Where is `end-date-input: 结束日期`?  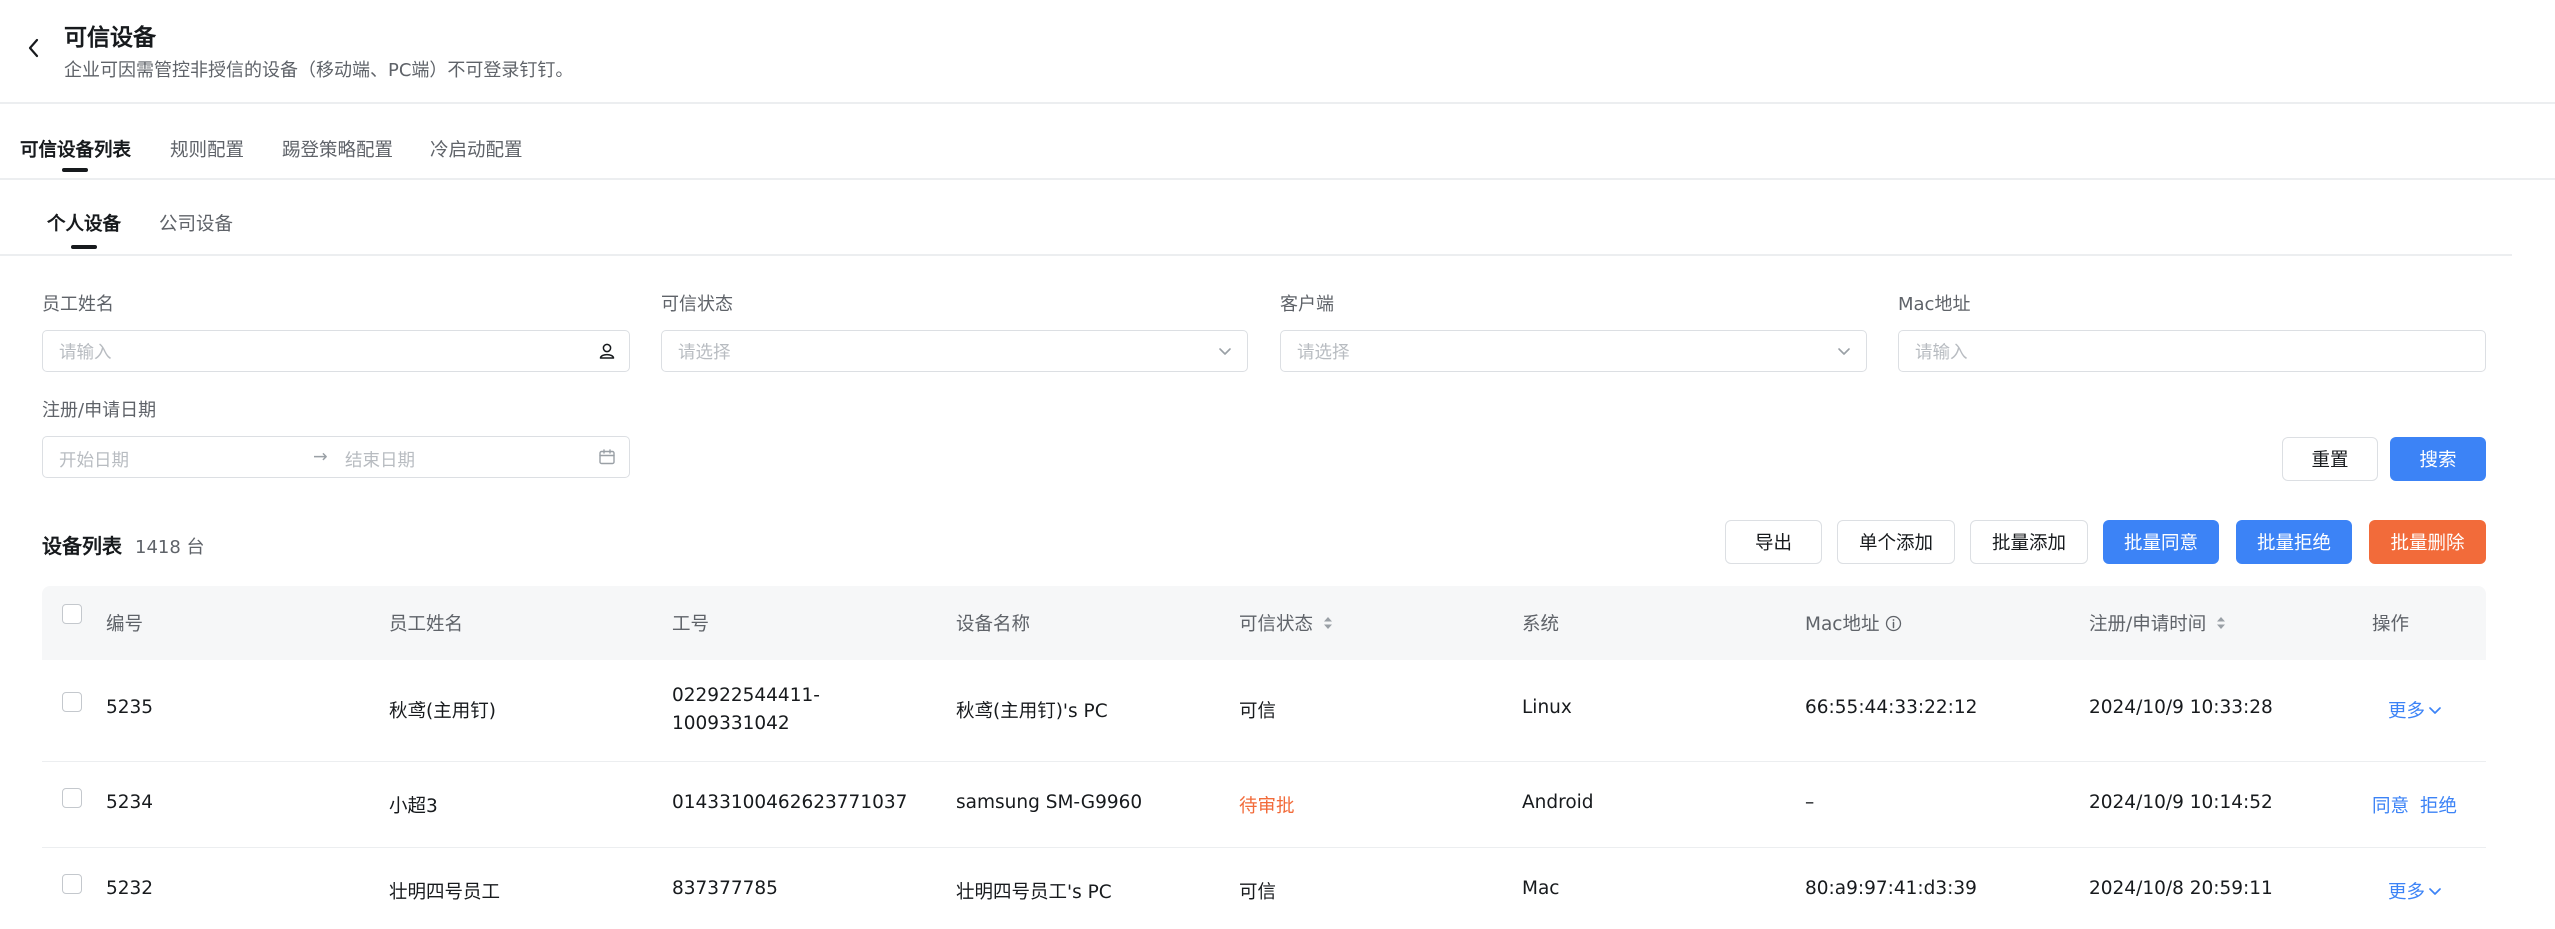
end-date-input: 结束日期 is located at coordinates (380, 459).